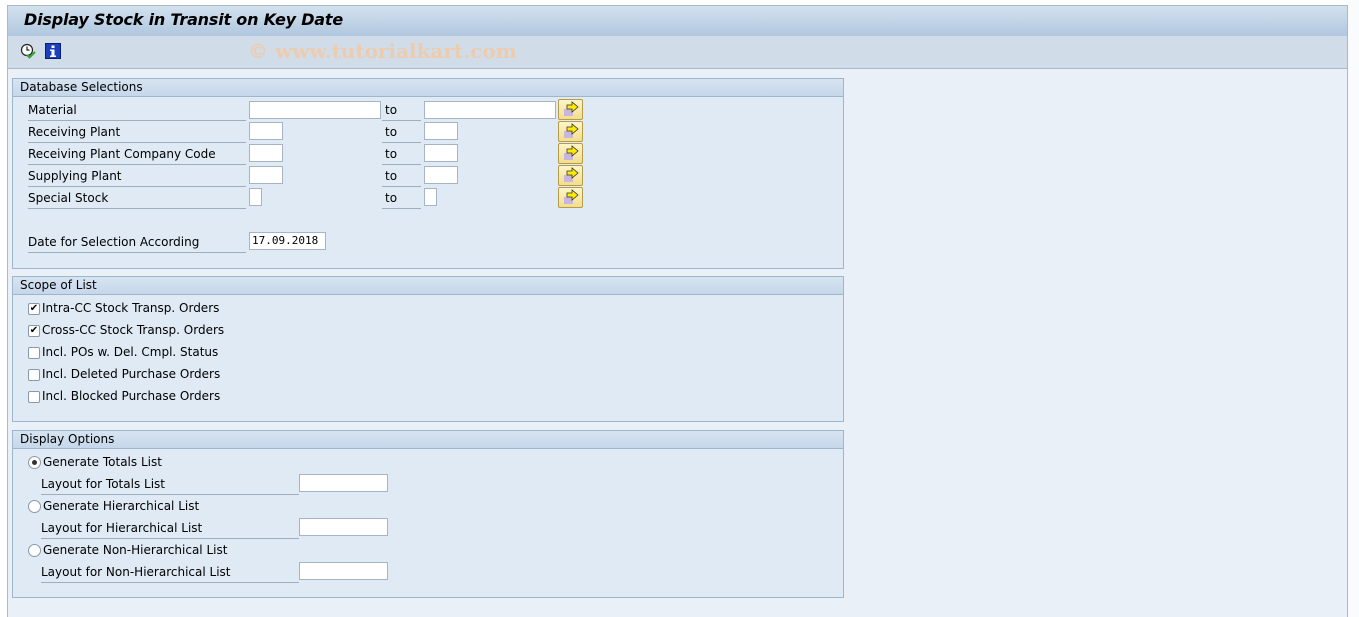  Describe the element at coordinates (441, 175) in the screenshot. I see `supplying-plant-to-input` at that location.